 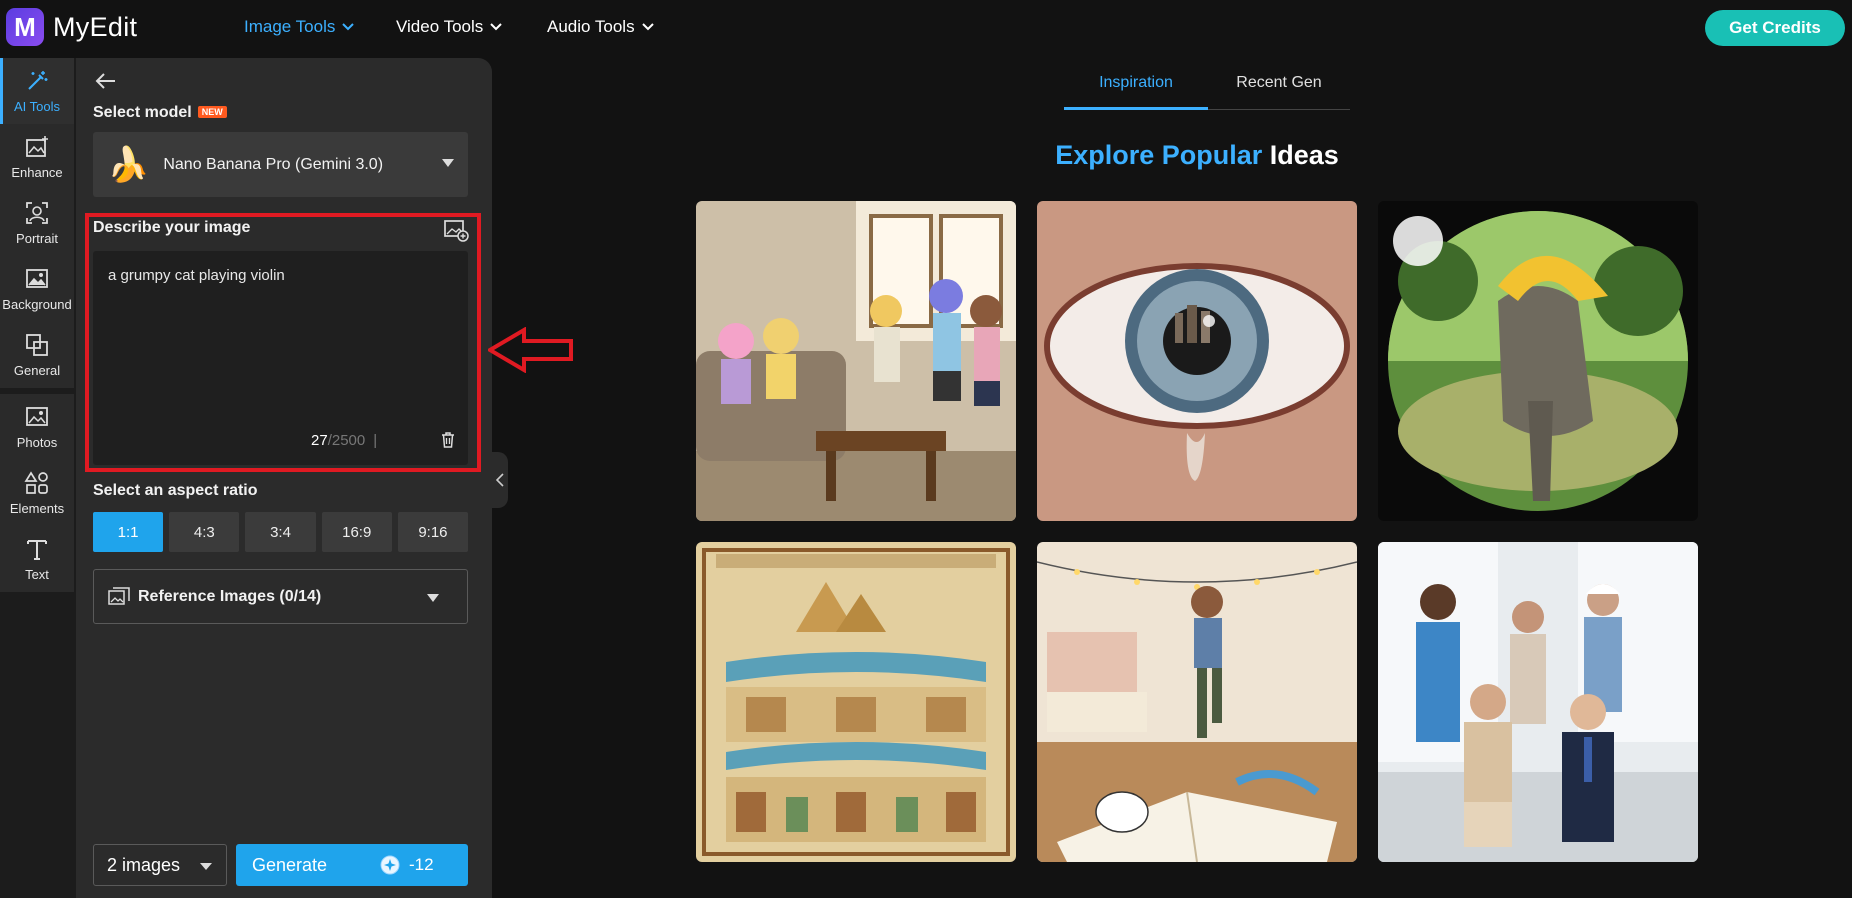 What do you see at coordinates (142, 112) in the screenshot?
I see `select-model-label: Select model` at bounding box center [142, 112].